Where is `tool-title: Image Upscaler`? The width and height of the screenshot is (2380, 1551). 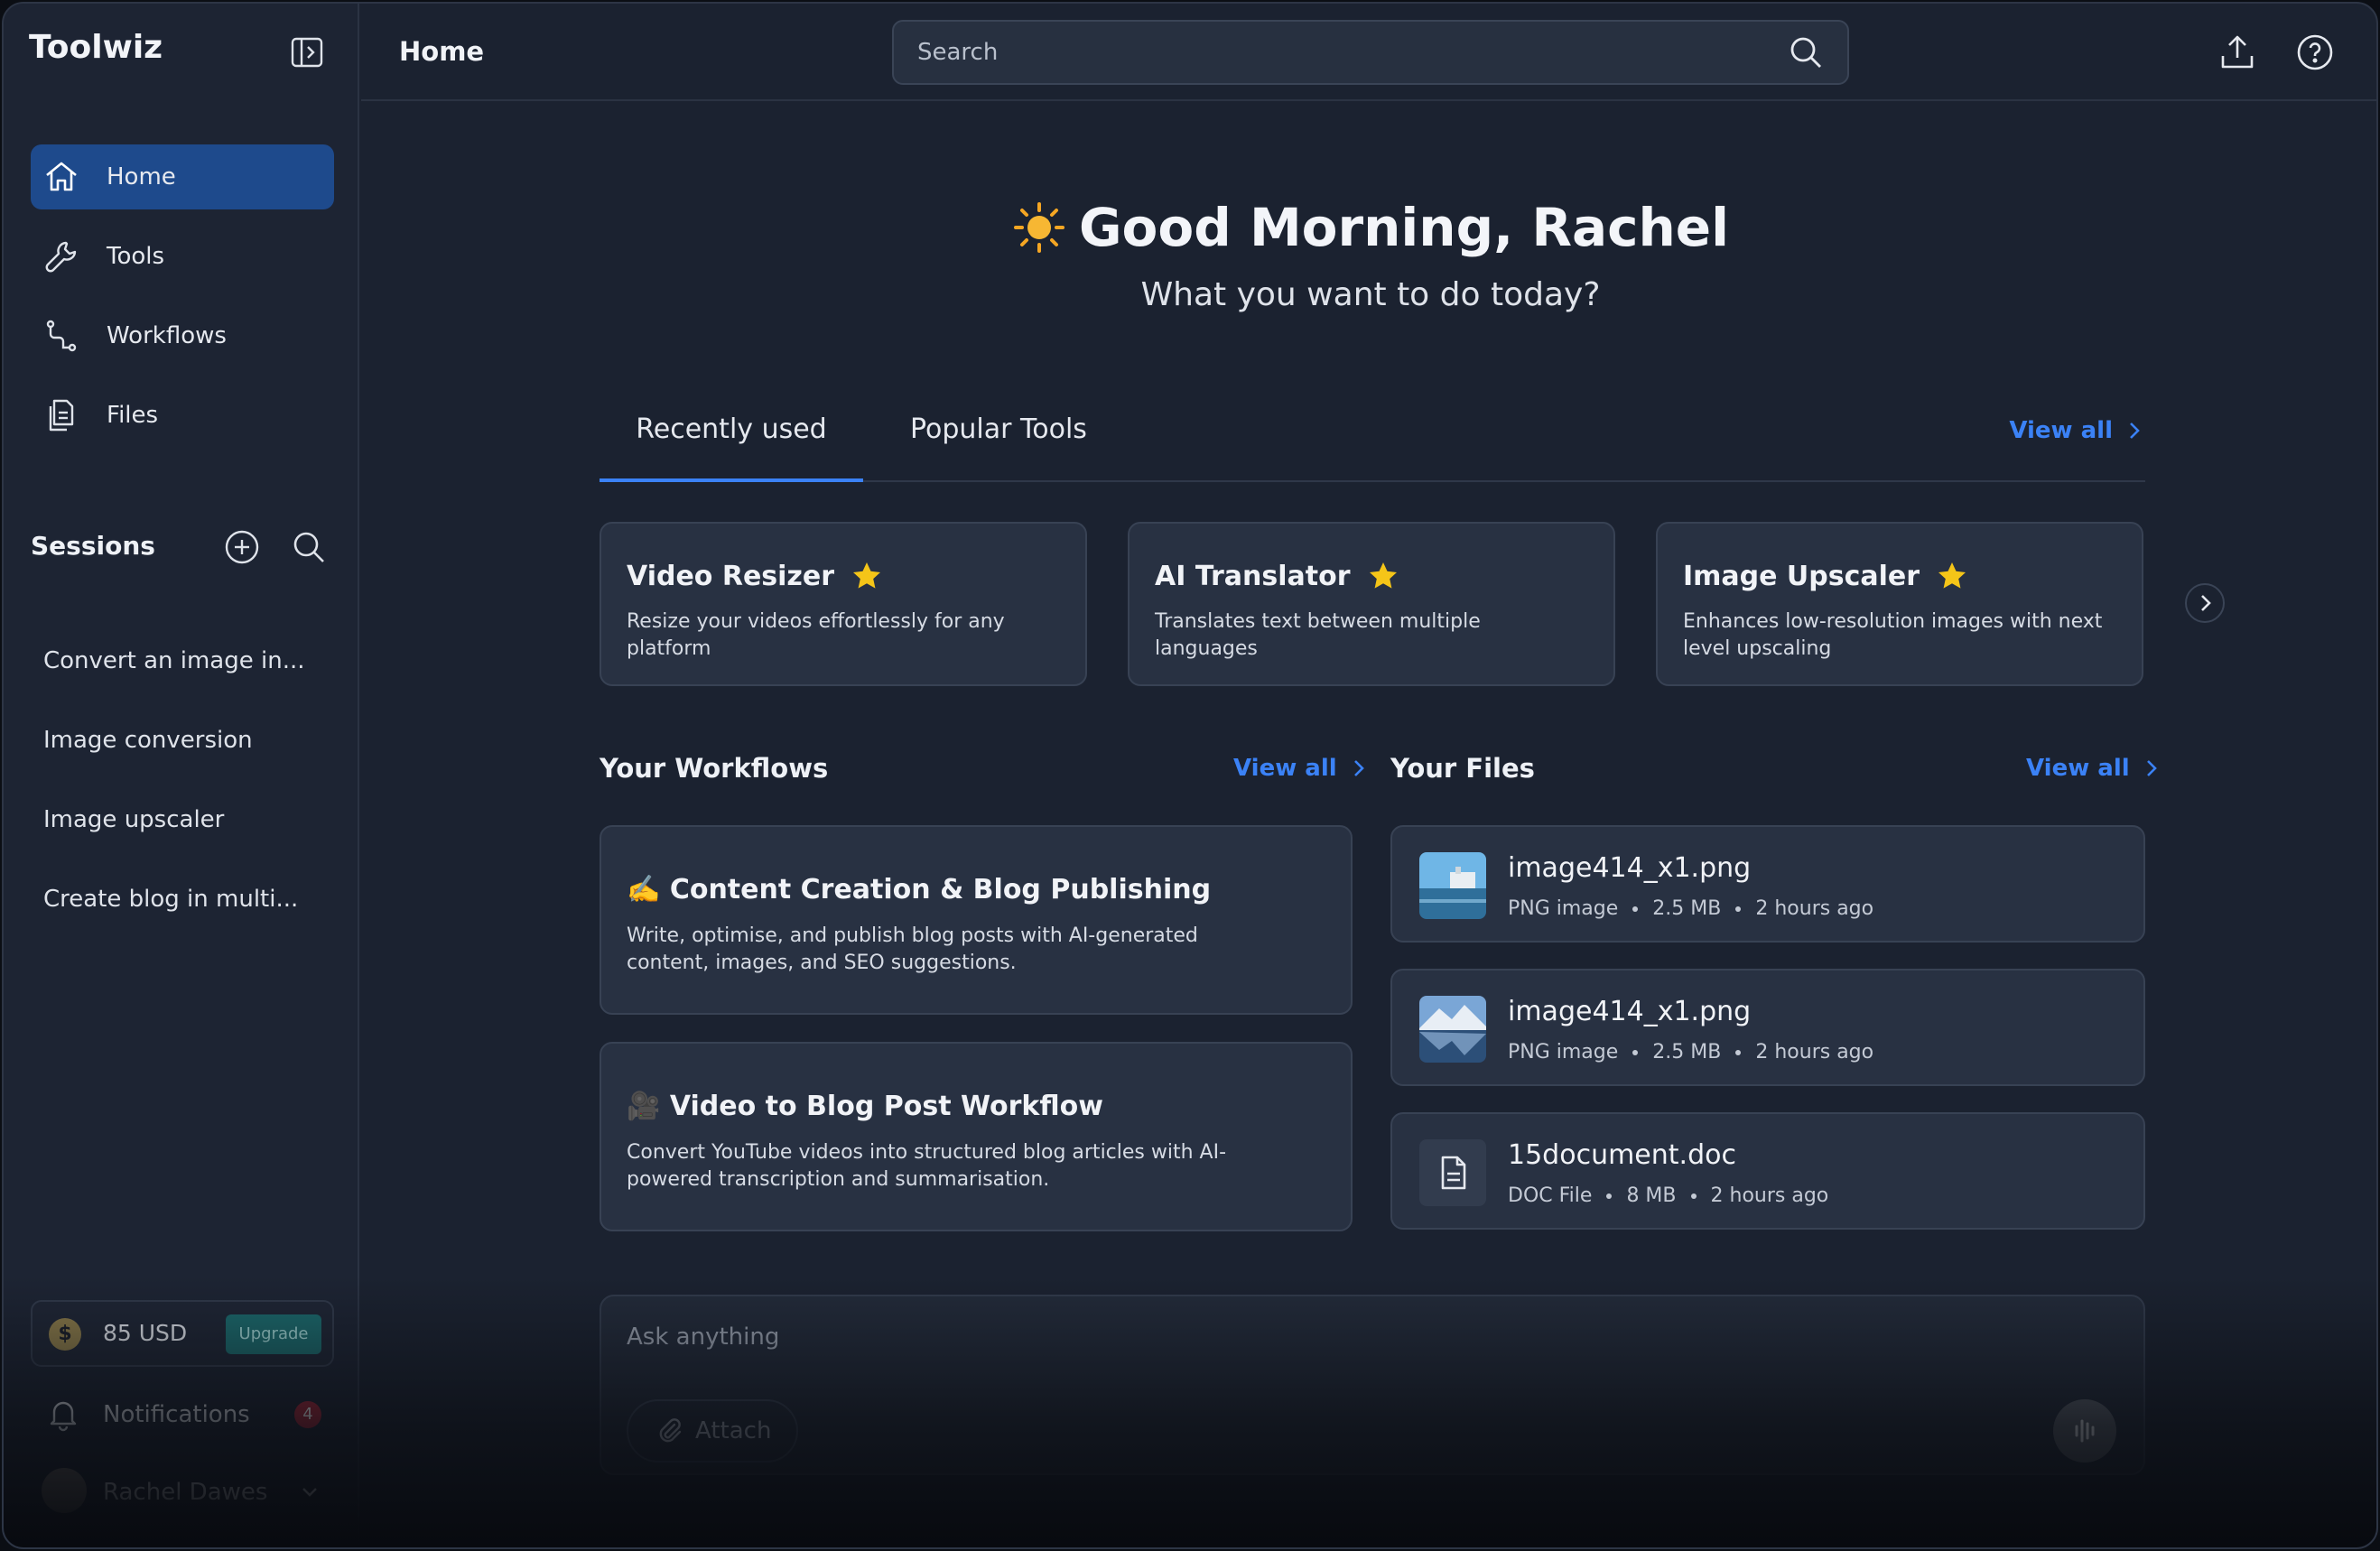
tool-title: Image Upscaler is located at coordinates (1801, 576).